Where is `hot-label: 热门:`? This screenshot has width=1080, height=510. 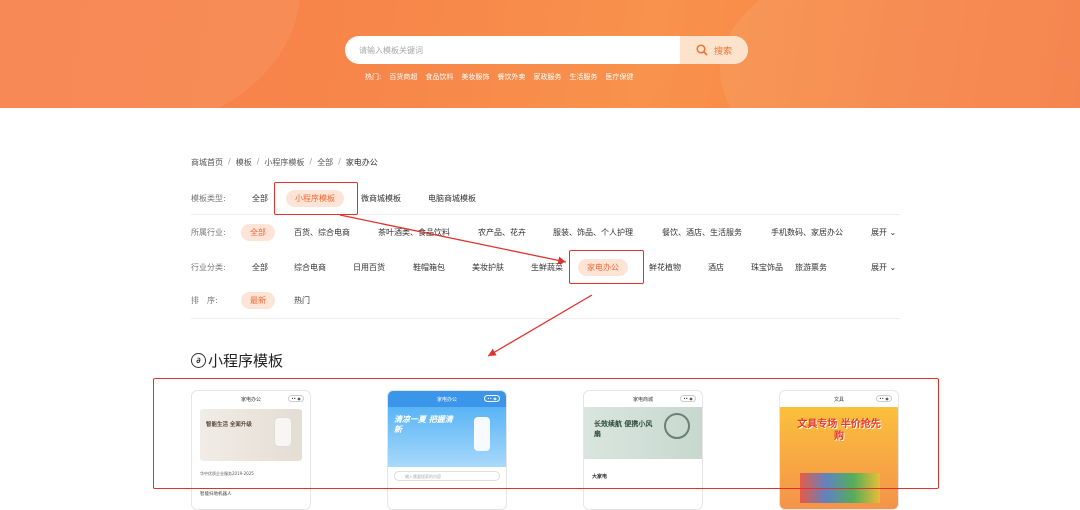
hot-label: 热门: is located at coordinates (373, 77).